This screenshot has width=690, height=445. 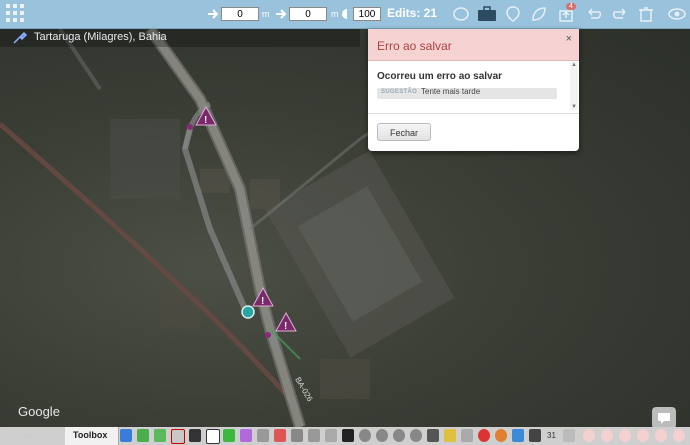 I want to click on dialog-header: Erro ao salvar ×, so click(x=473, y=45).